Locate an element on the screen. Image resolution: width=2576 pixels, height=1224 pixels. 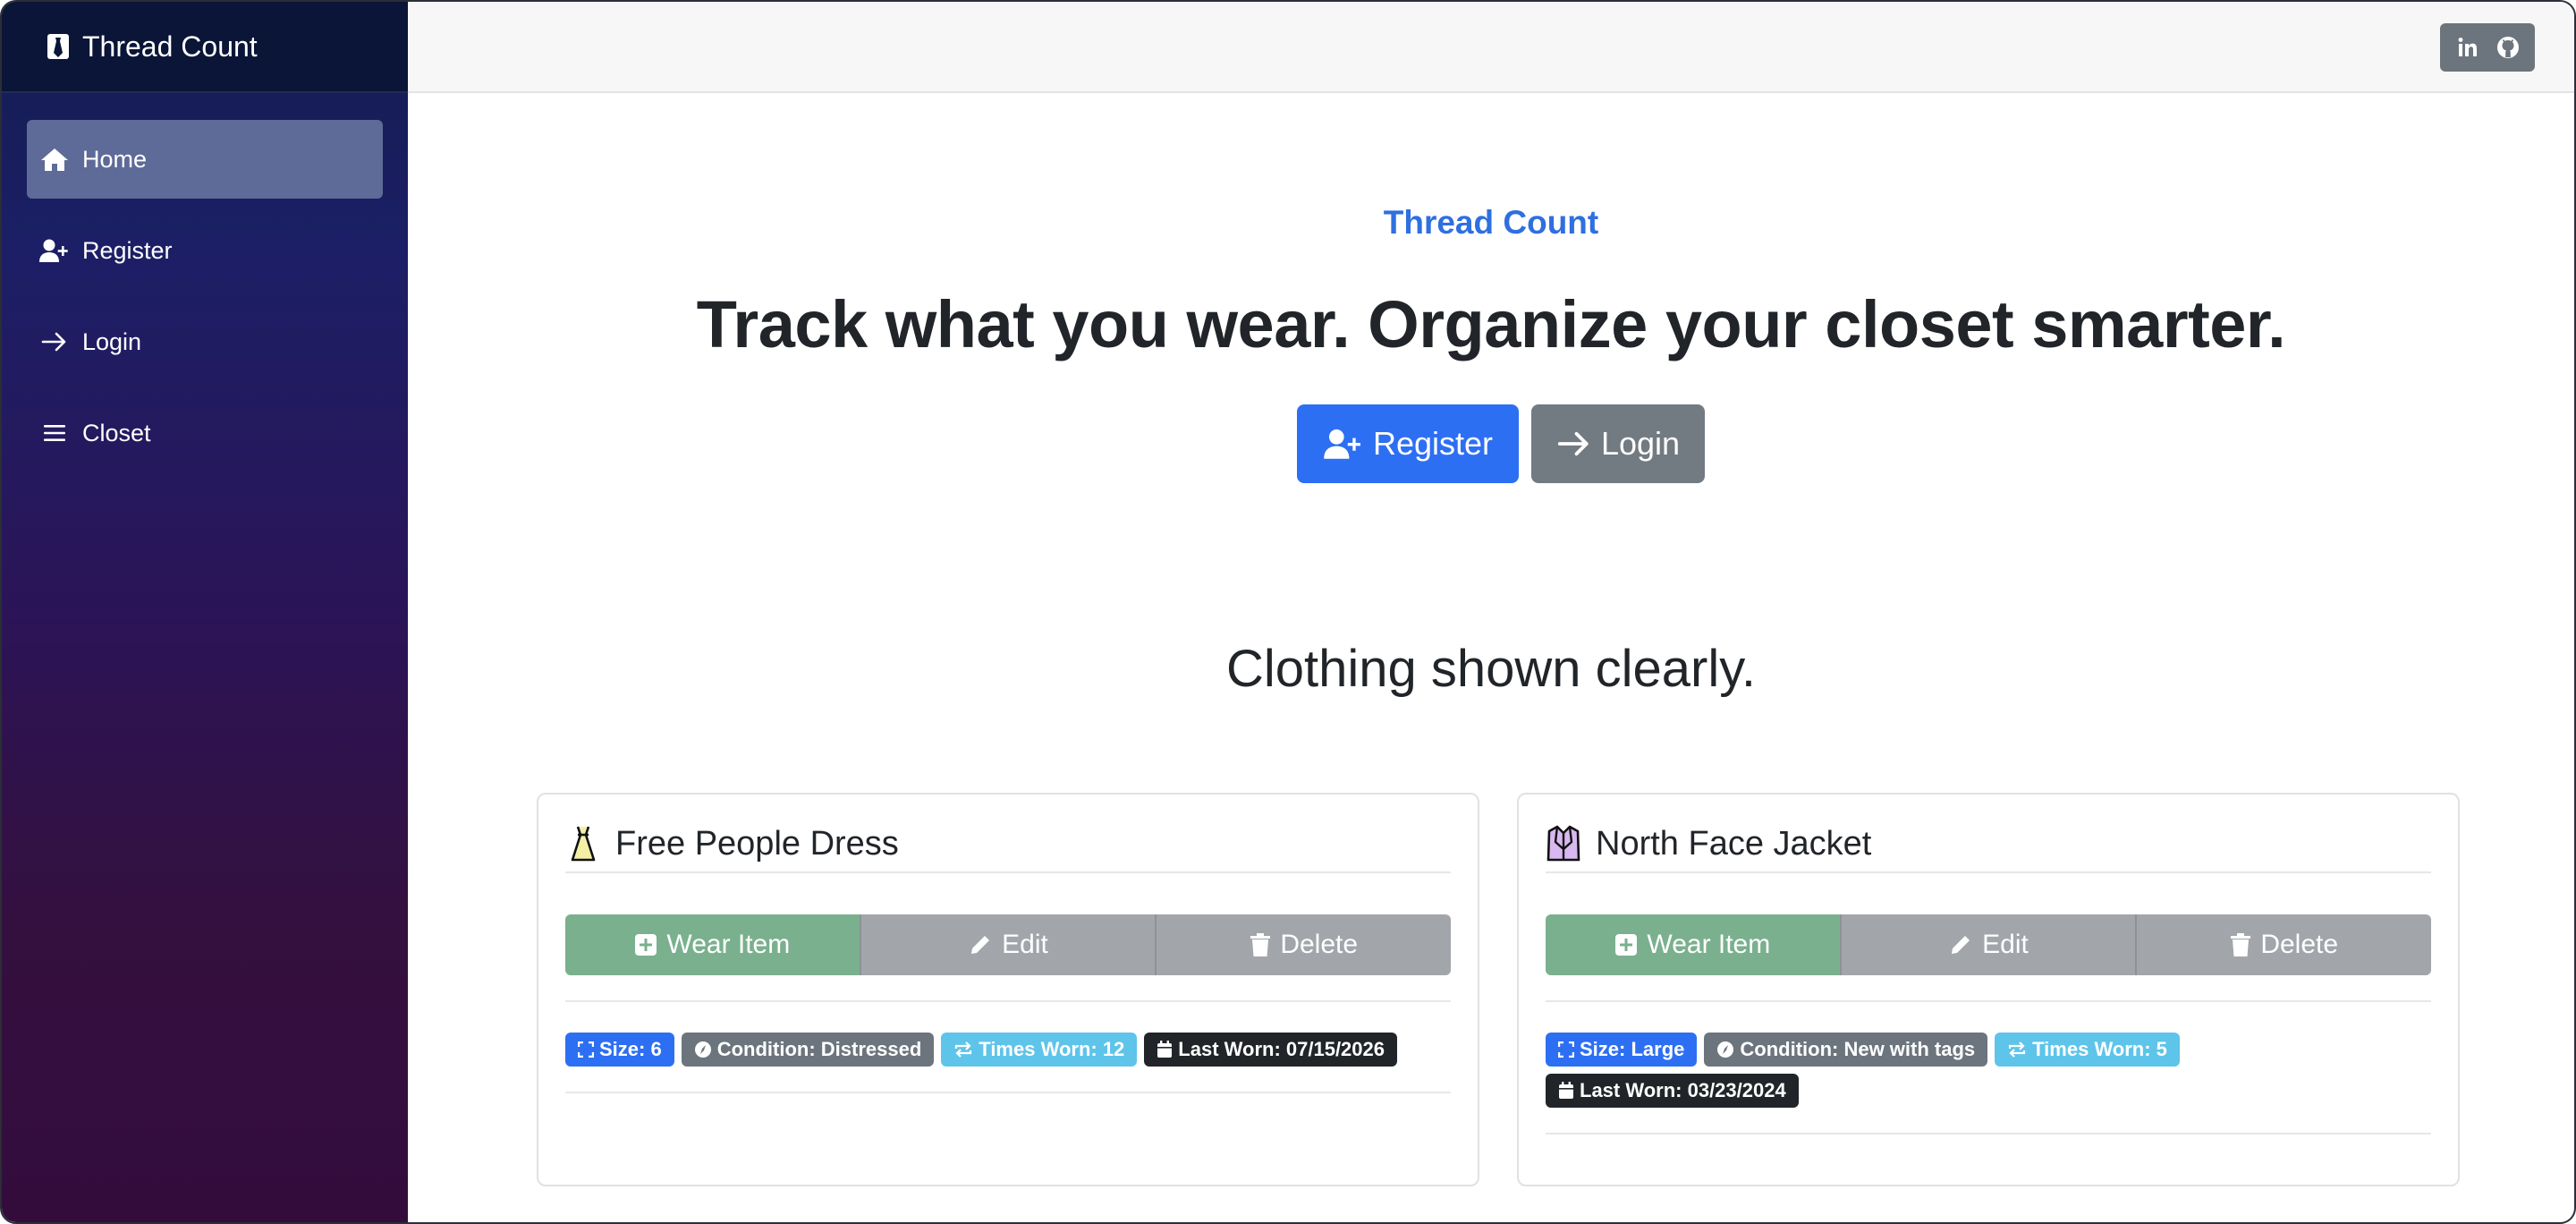
card-title: Free People Dress is located at coordinates (757, 843).